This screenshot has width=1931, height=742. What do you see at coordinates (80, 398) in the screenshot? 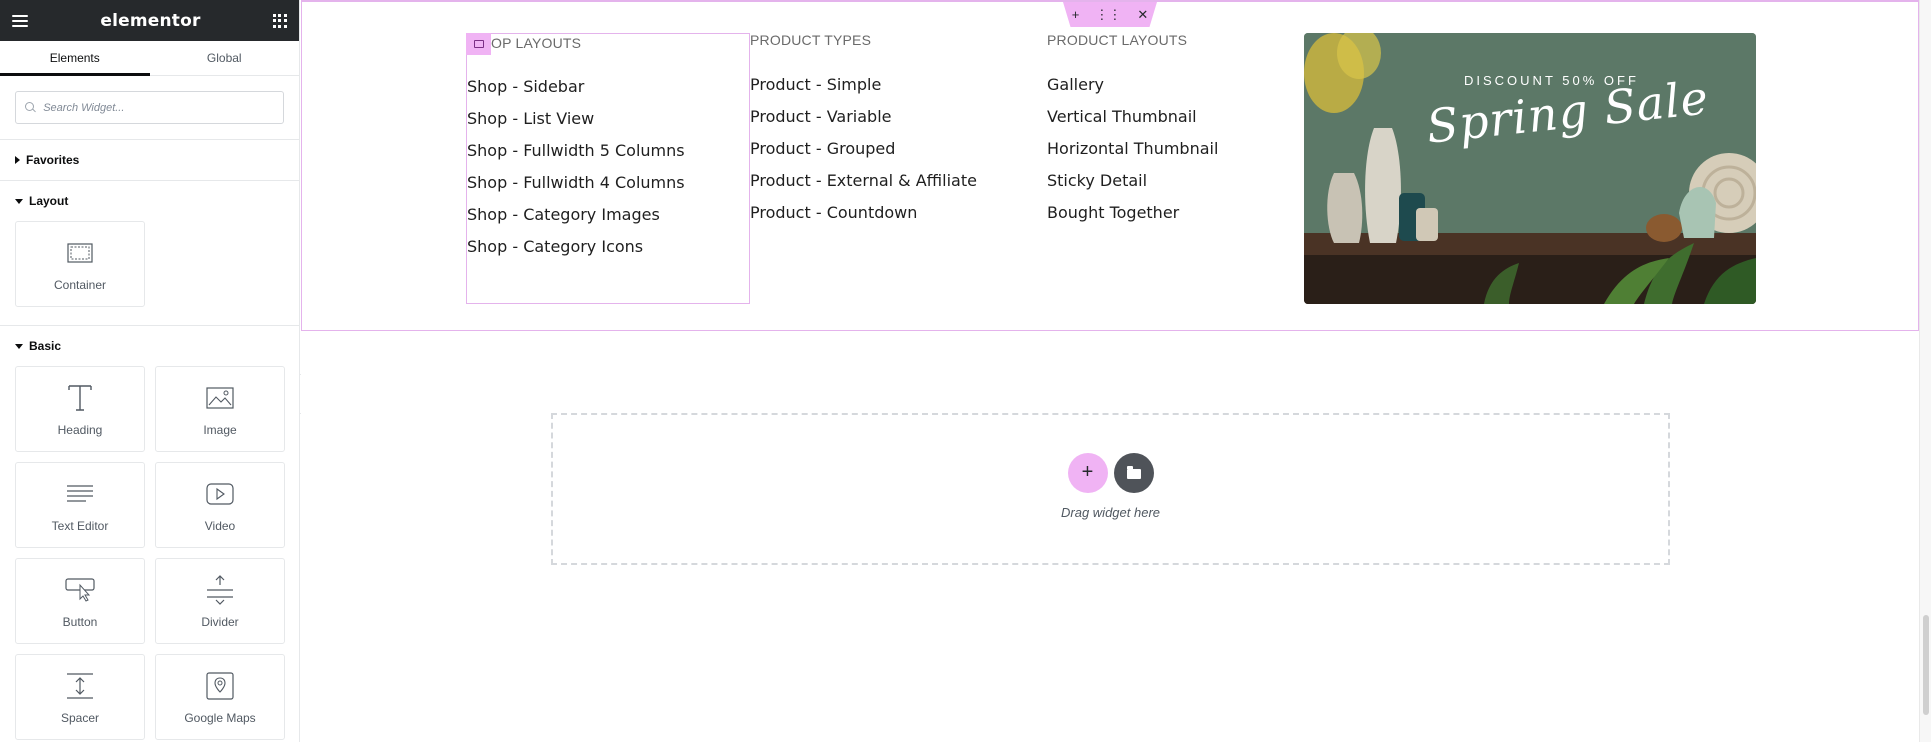
I see `heading-icon` at bounding box center [80, 398].